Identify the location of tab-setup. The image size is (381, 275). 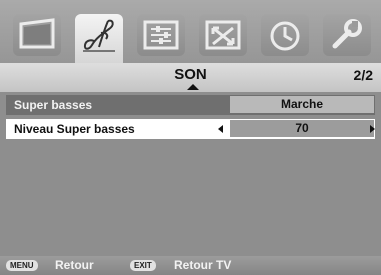
(347, 35).